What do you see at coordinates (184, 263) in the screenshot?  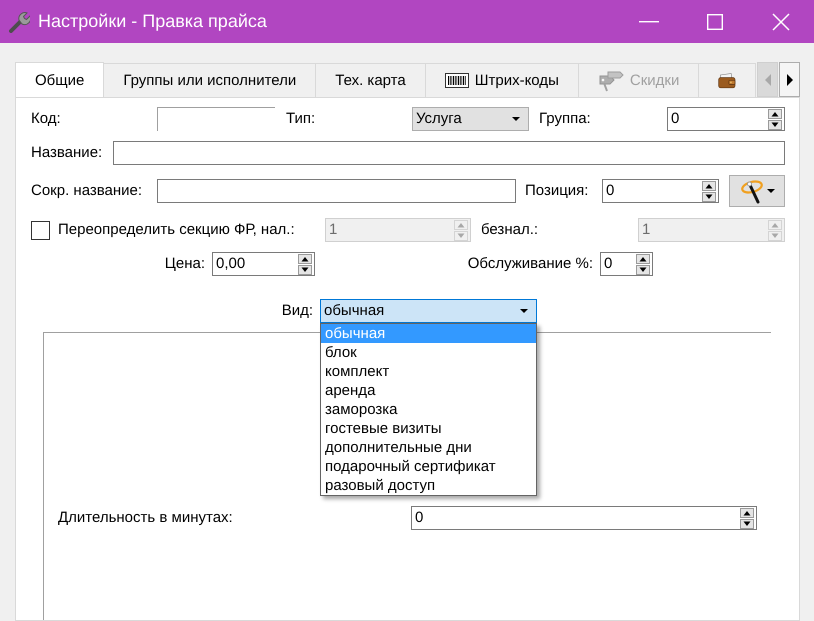 I see `price-label: Цена:` at bounding box center [184, 263].